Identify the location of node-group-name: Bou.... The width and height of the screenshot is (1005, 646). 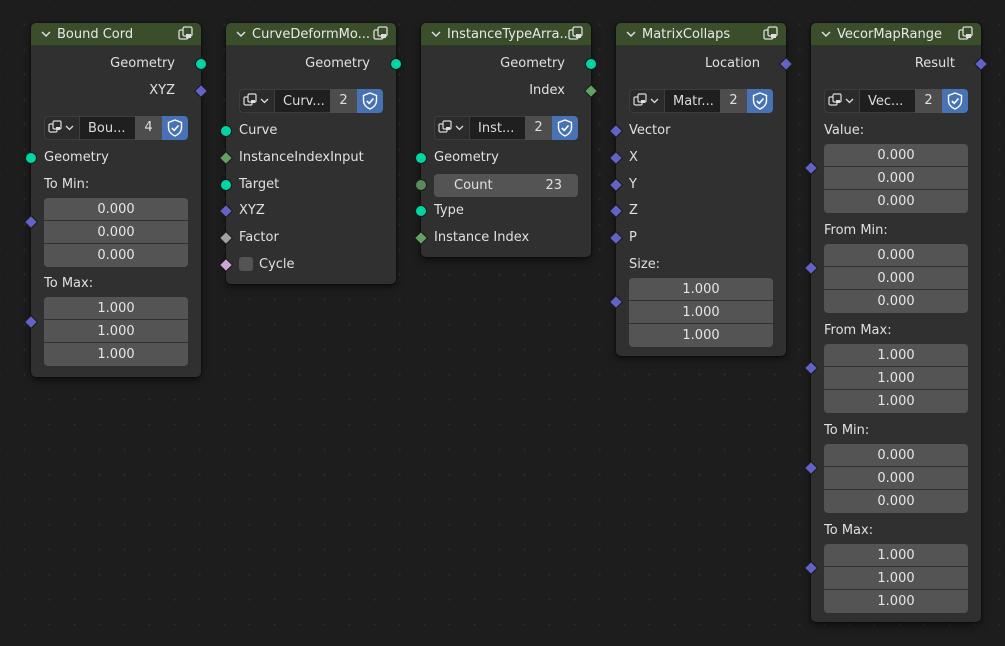
(107, 128).